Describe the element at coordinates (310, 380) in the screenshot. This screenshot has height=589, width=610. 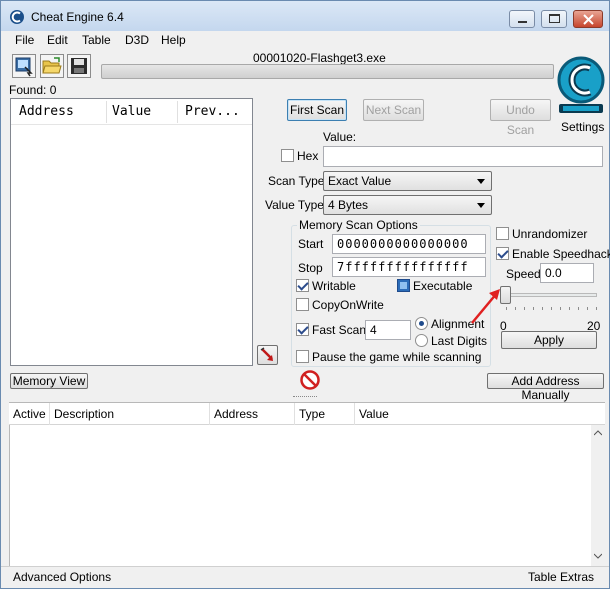
I see `stop-button` at that location.